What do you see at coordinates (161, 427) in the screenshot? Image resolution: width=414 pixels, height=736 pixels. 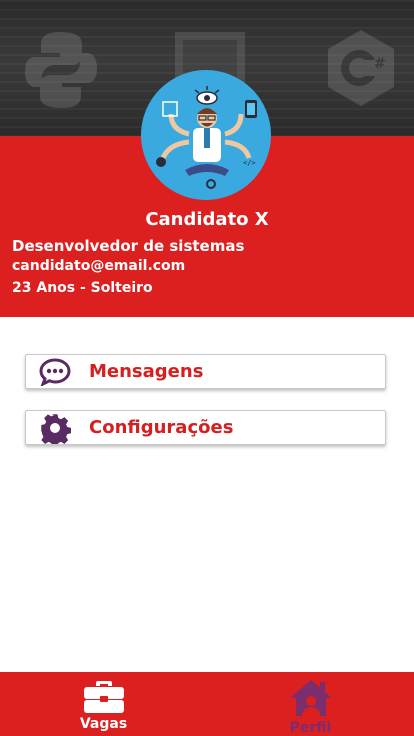 I see `settings-label: Configurações` at bounding box center [161, 427].